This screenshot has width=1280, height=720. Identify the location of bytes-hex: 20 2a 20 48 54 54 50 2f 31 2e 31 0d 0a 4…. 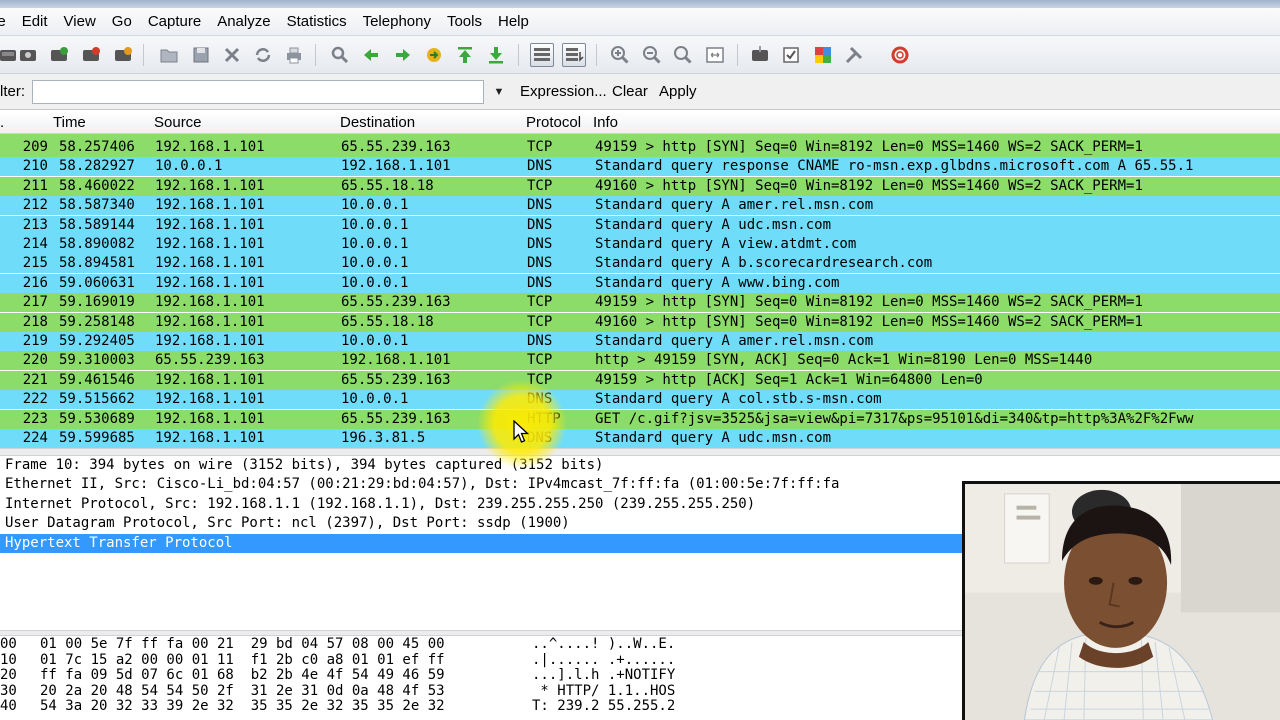
(242, 690).